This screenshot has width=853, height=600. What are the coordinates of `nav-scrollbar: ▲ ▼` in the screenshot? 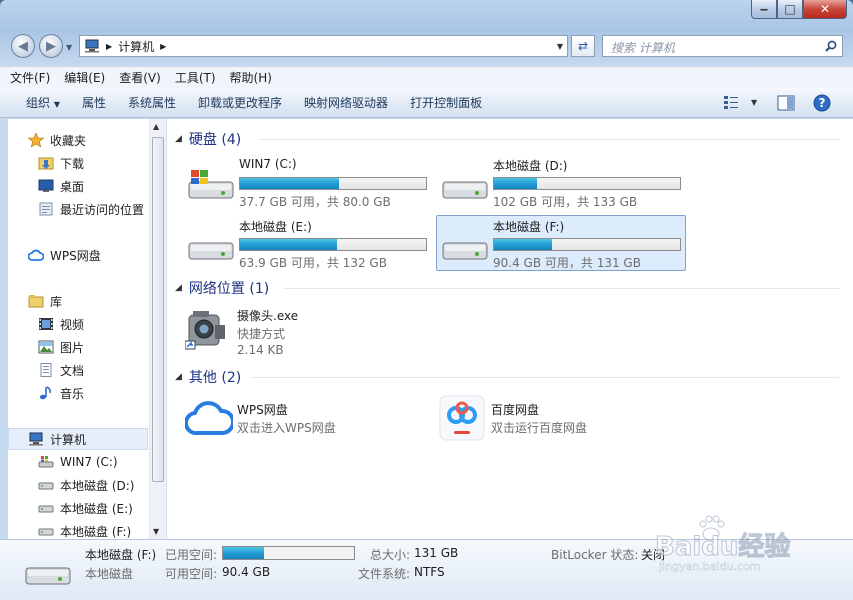 It's located at (157, 329).